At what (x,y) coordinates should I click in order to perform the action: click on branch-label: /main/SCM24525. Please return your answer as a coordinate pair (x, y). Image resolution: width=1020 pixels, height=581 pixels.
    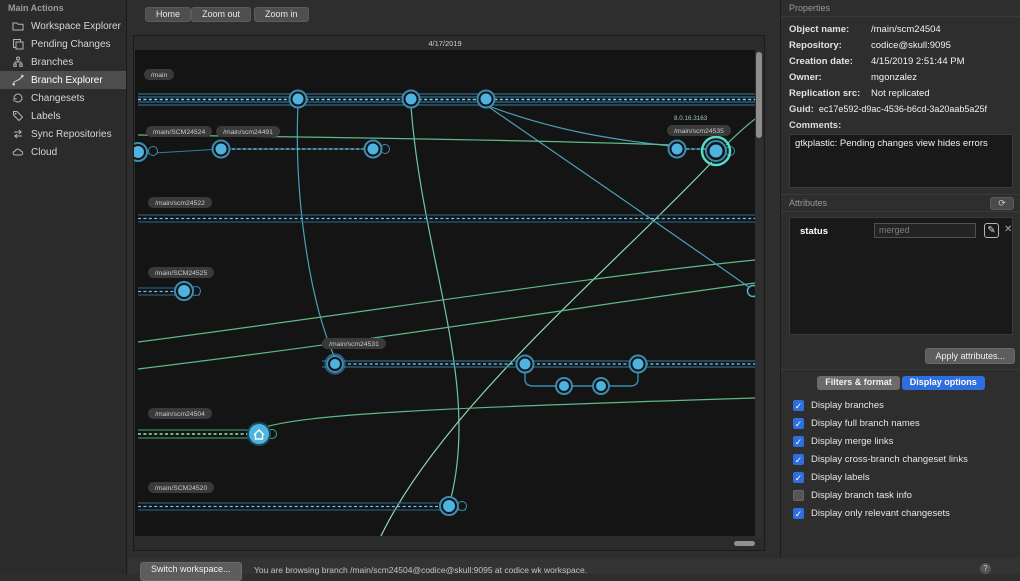
    Looking at the image, I should click on (181, 272).